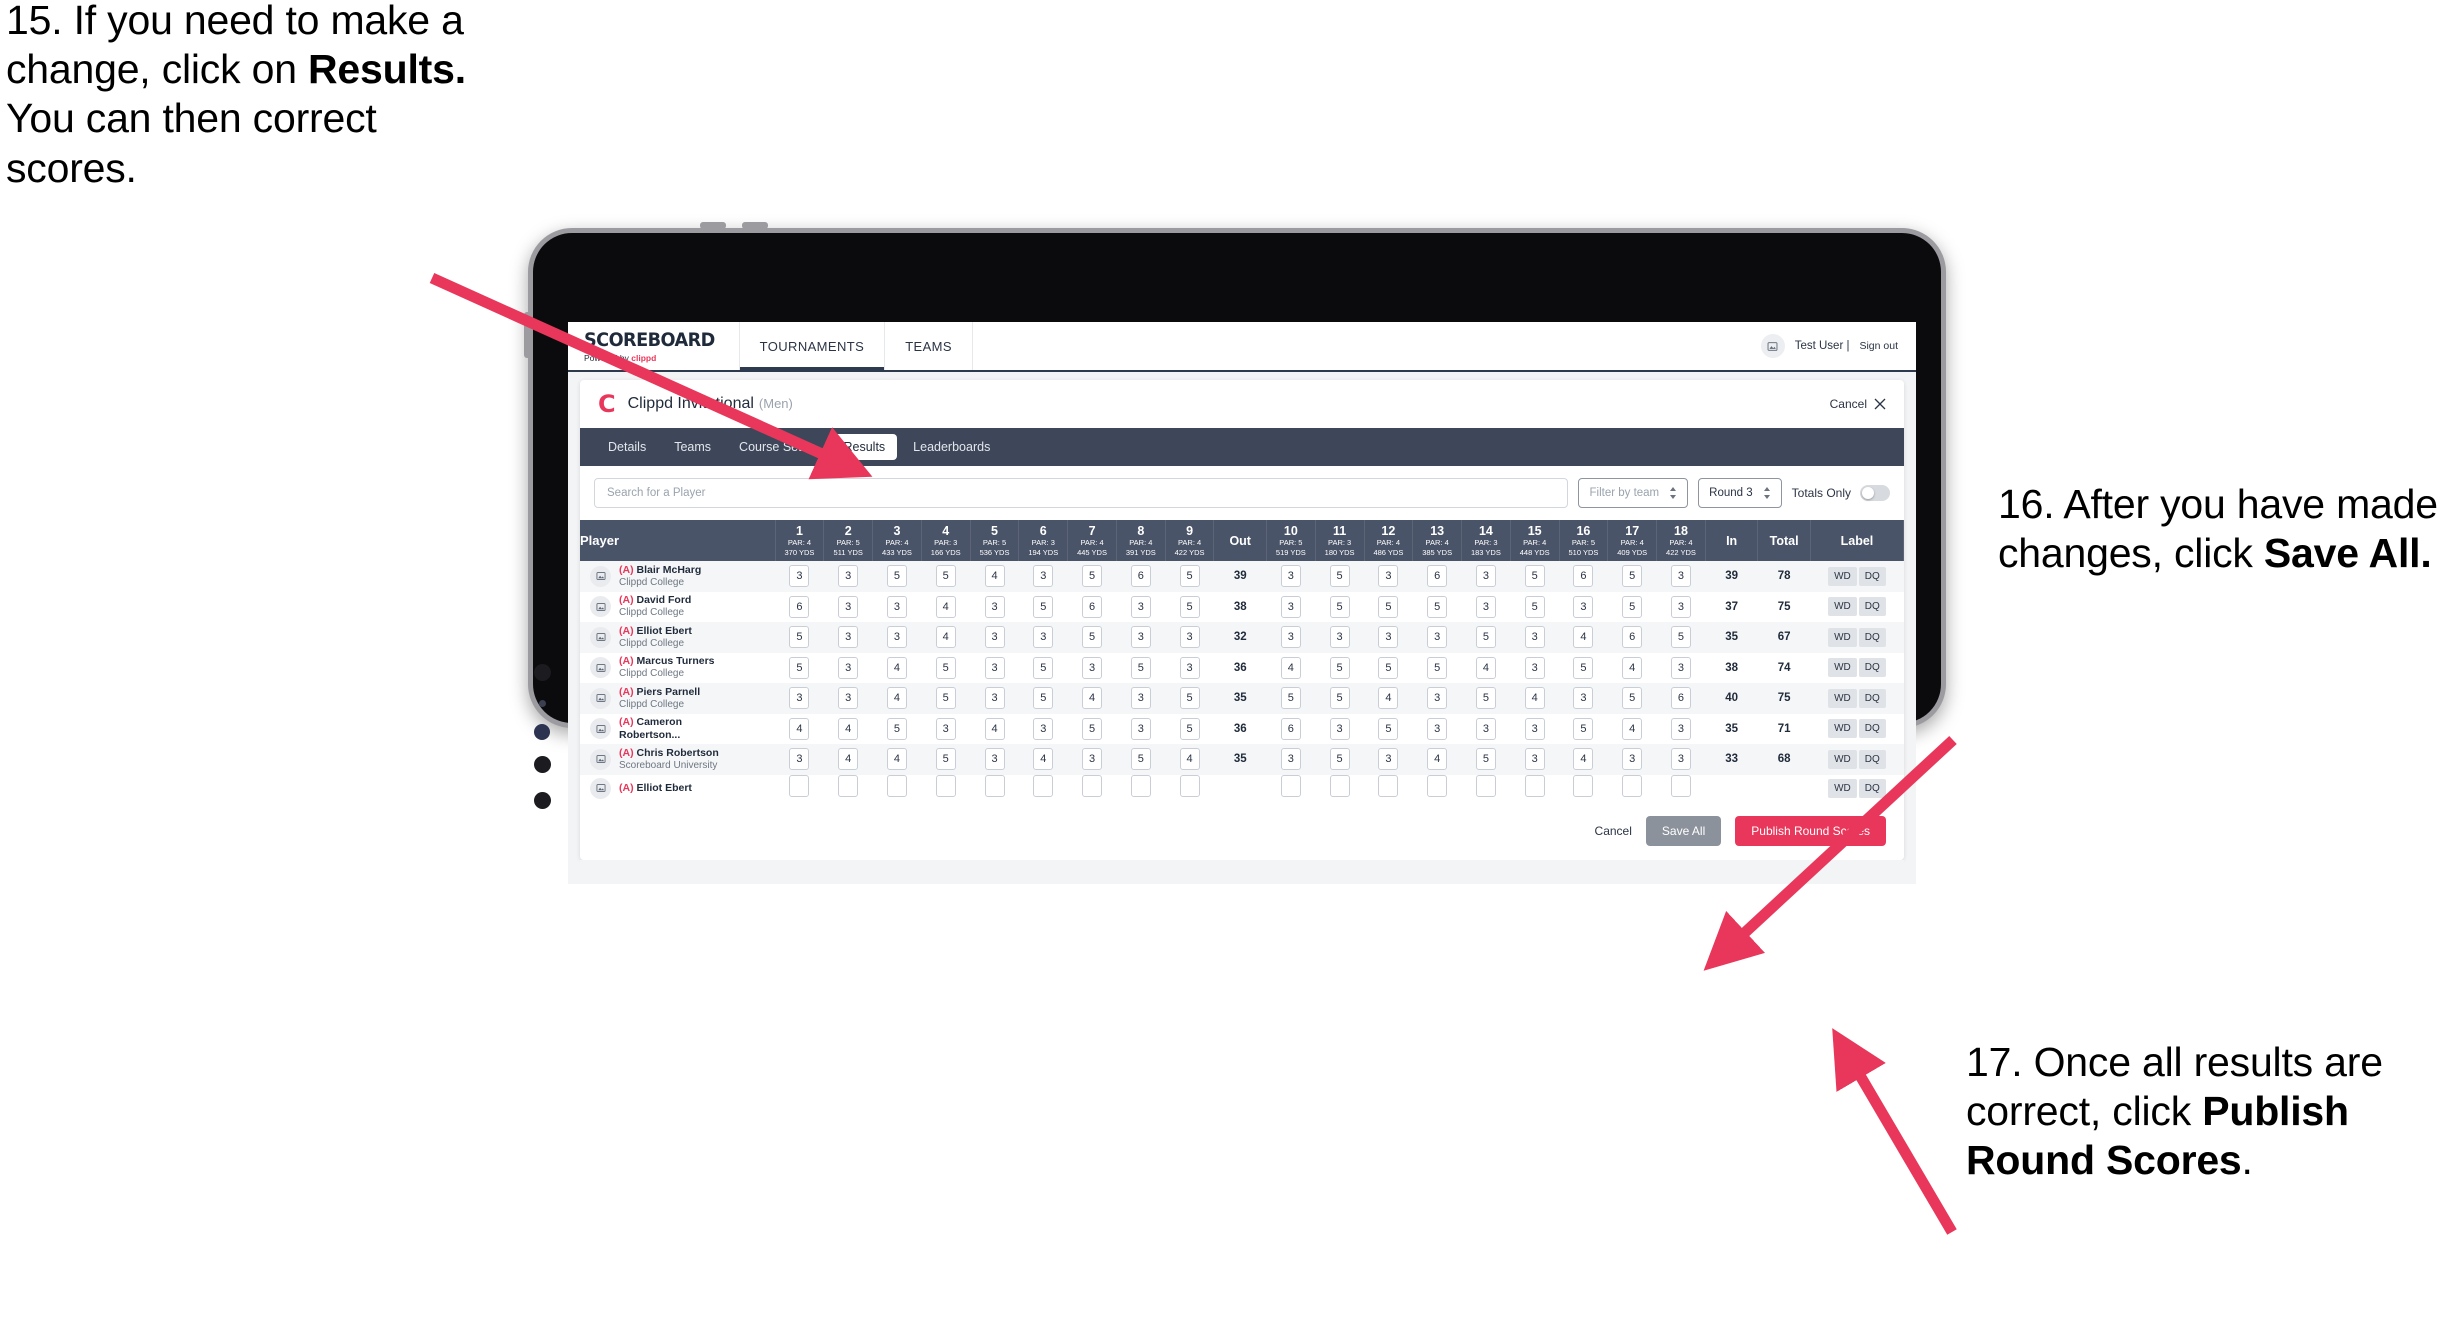 This screenshot has width=2464, height=1326. Describe the element at coordinates (1290, 637) in the screenshot. I see `score-cell-hole-10: 3` at that location.